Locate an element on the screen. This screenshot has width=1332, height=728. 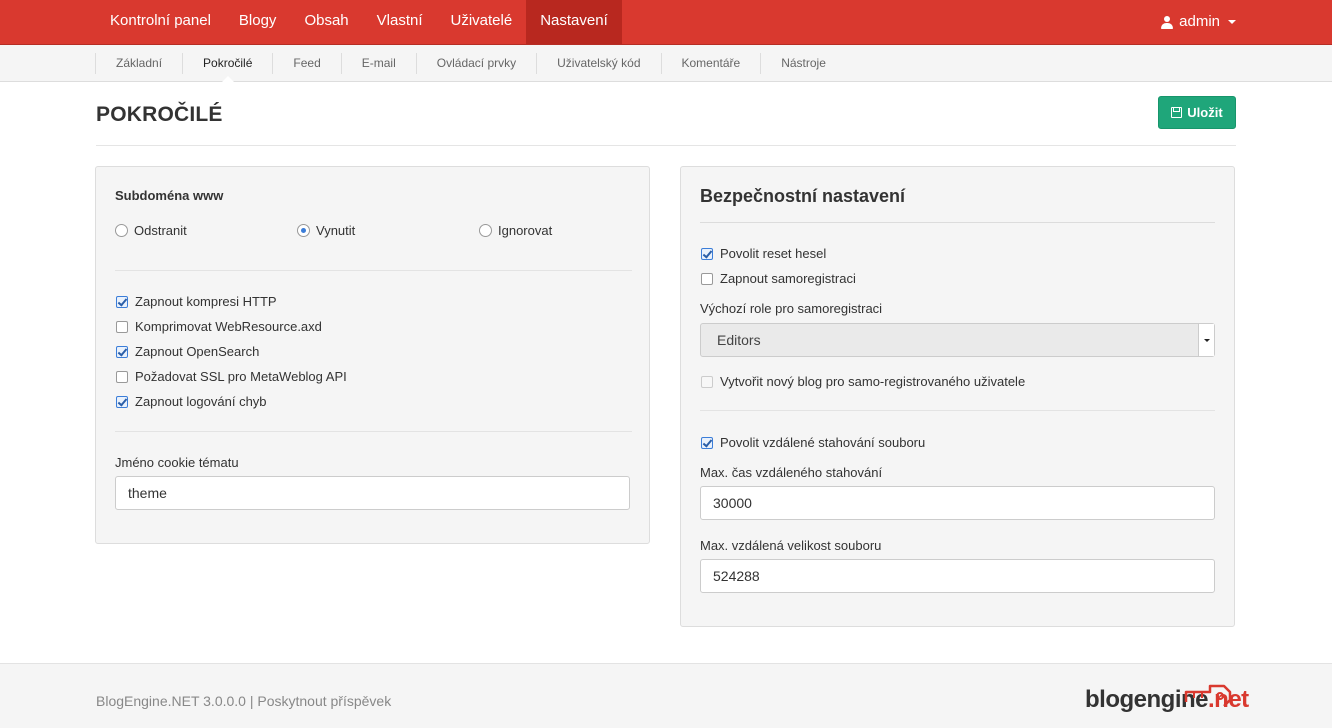
user-menu: admin is located at coordinates (1198, 22).